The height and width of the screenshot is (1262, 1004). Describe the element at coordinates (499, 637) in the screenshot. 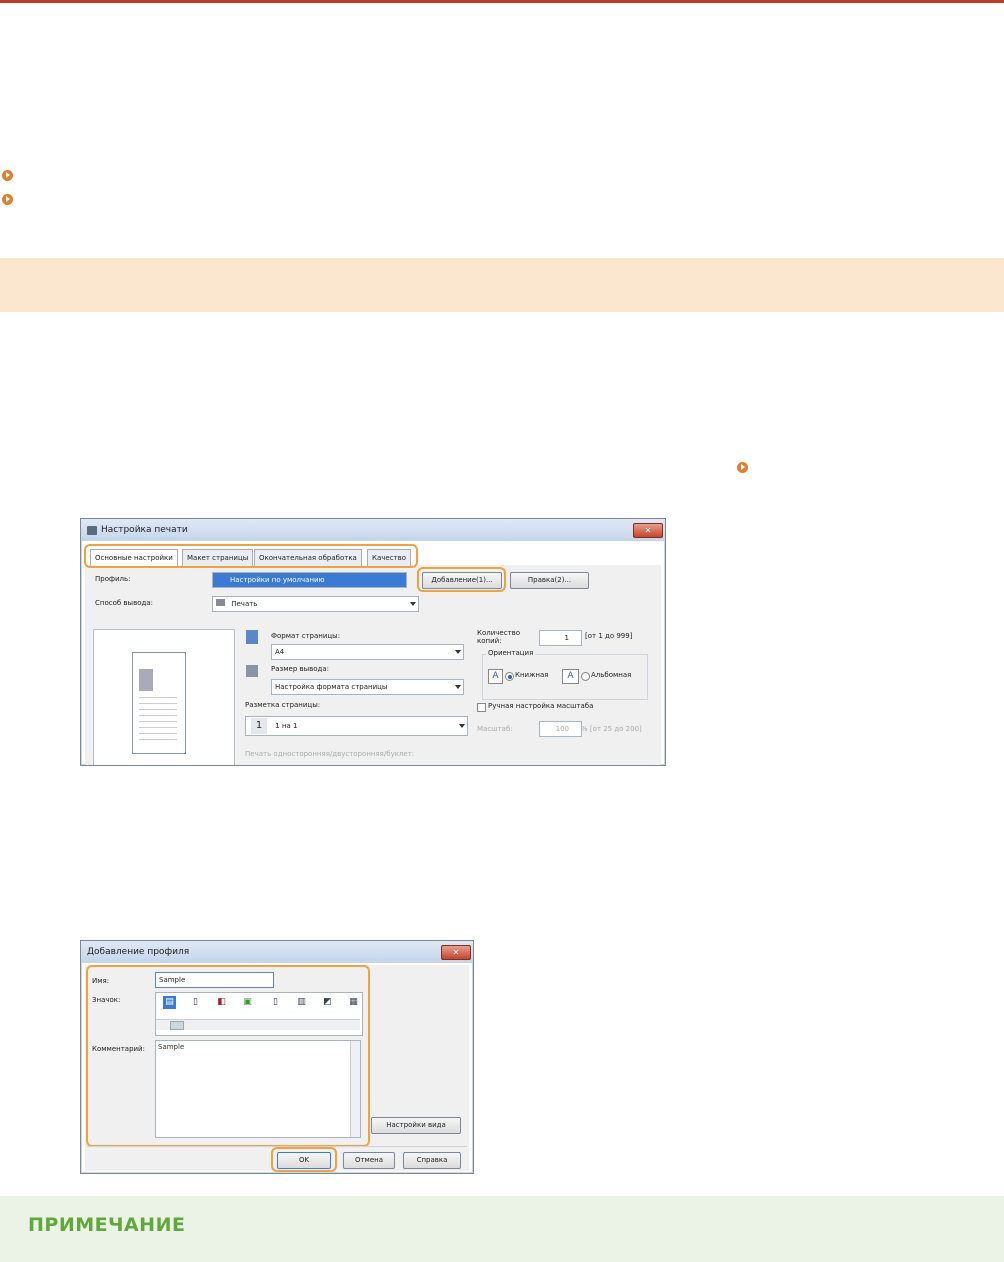

I see `copies-label: Количество копий:` at that location.